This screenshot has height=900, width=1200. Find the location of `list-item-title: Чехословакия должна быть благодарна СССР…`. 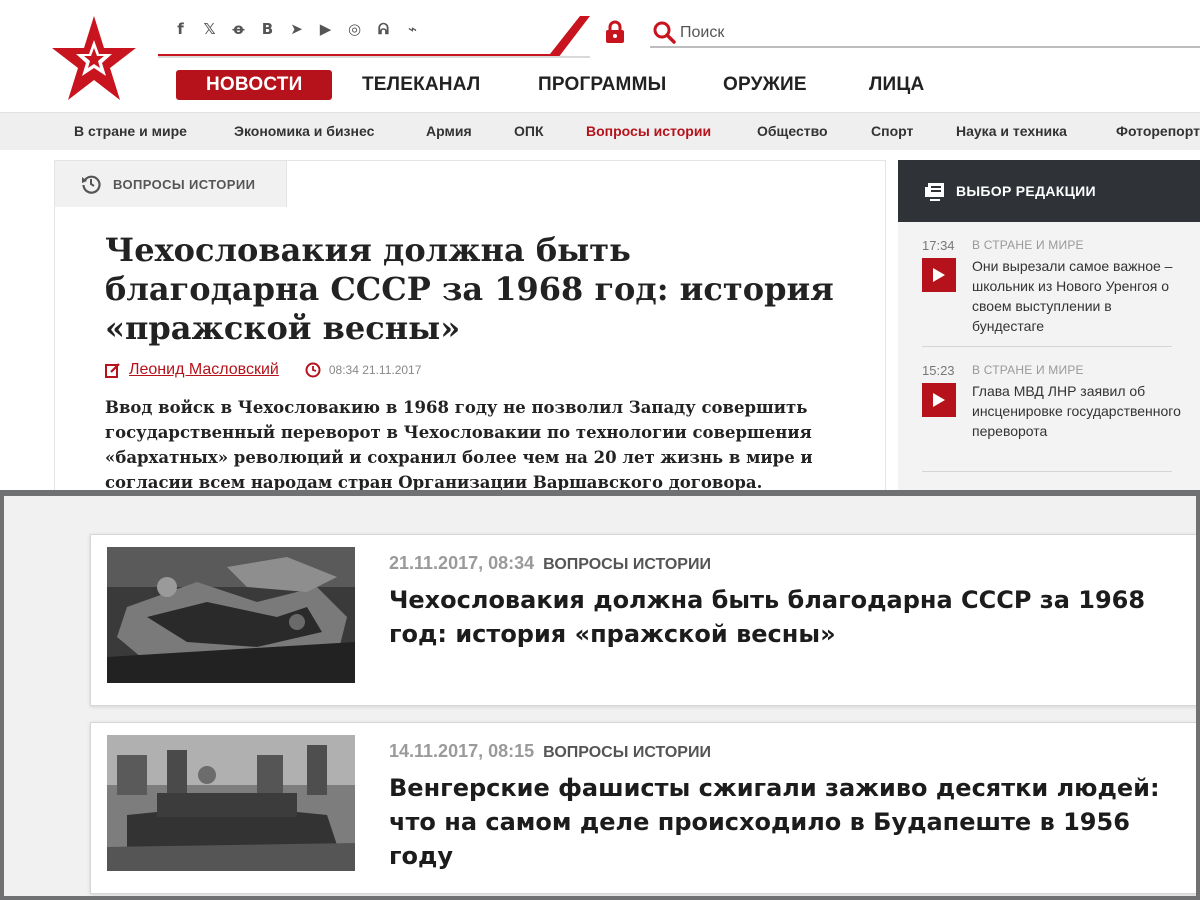

list-item-title: Чехословакия должна быть благодарна СССР… is located at coordinates (789, 617).